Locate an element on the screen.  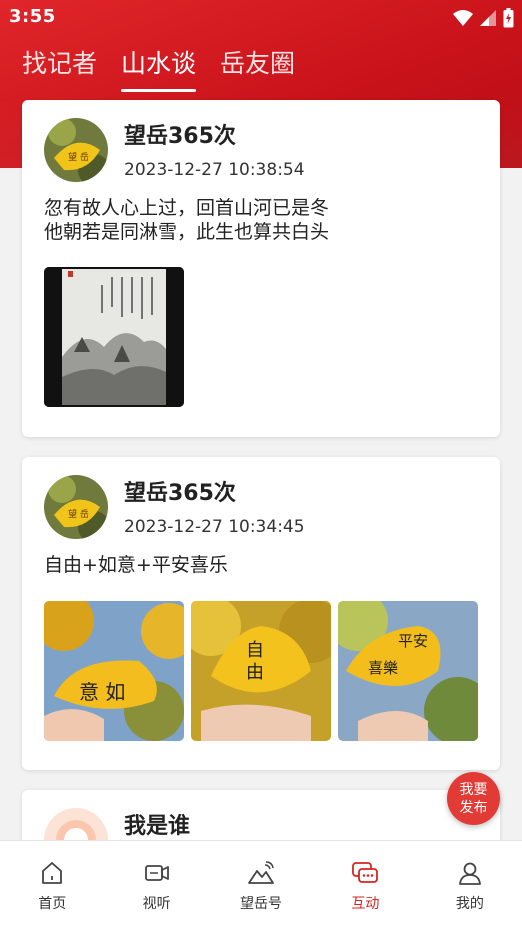
nav-item-mine: 我的 is located at coordinates (470, 884).